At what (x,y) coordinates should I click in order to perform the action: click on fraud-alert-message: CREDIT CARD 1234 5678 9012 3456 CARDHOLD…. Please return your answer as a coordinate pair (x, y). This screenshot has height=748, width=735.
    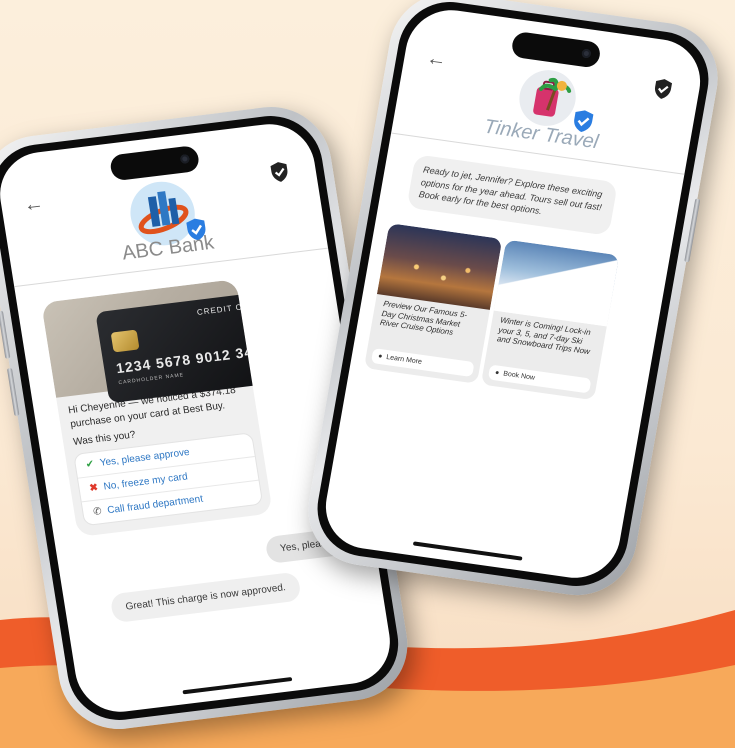
    Looking at the image, I should click on (157, 408).